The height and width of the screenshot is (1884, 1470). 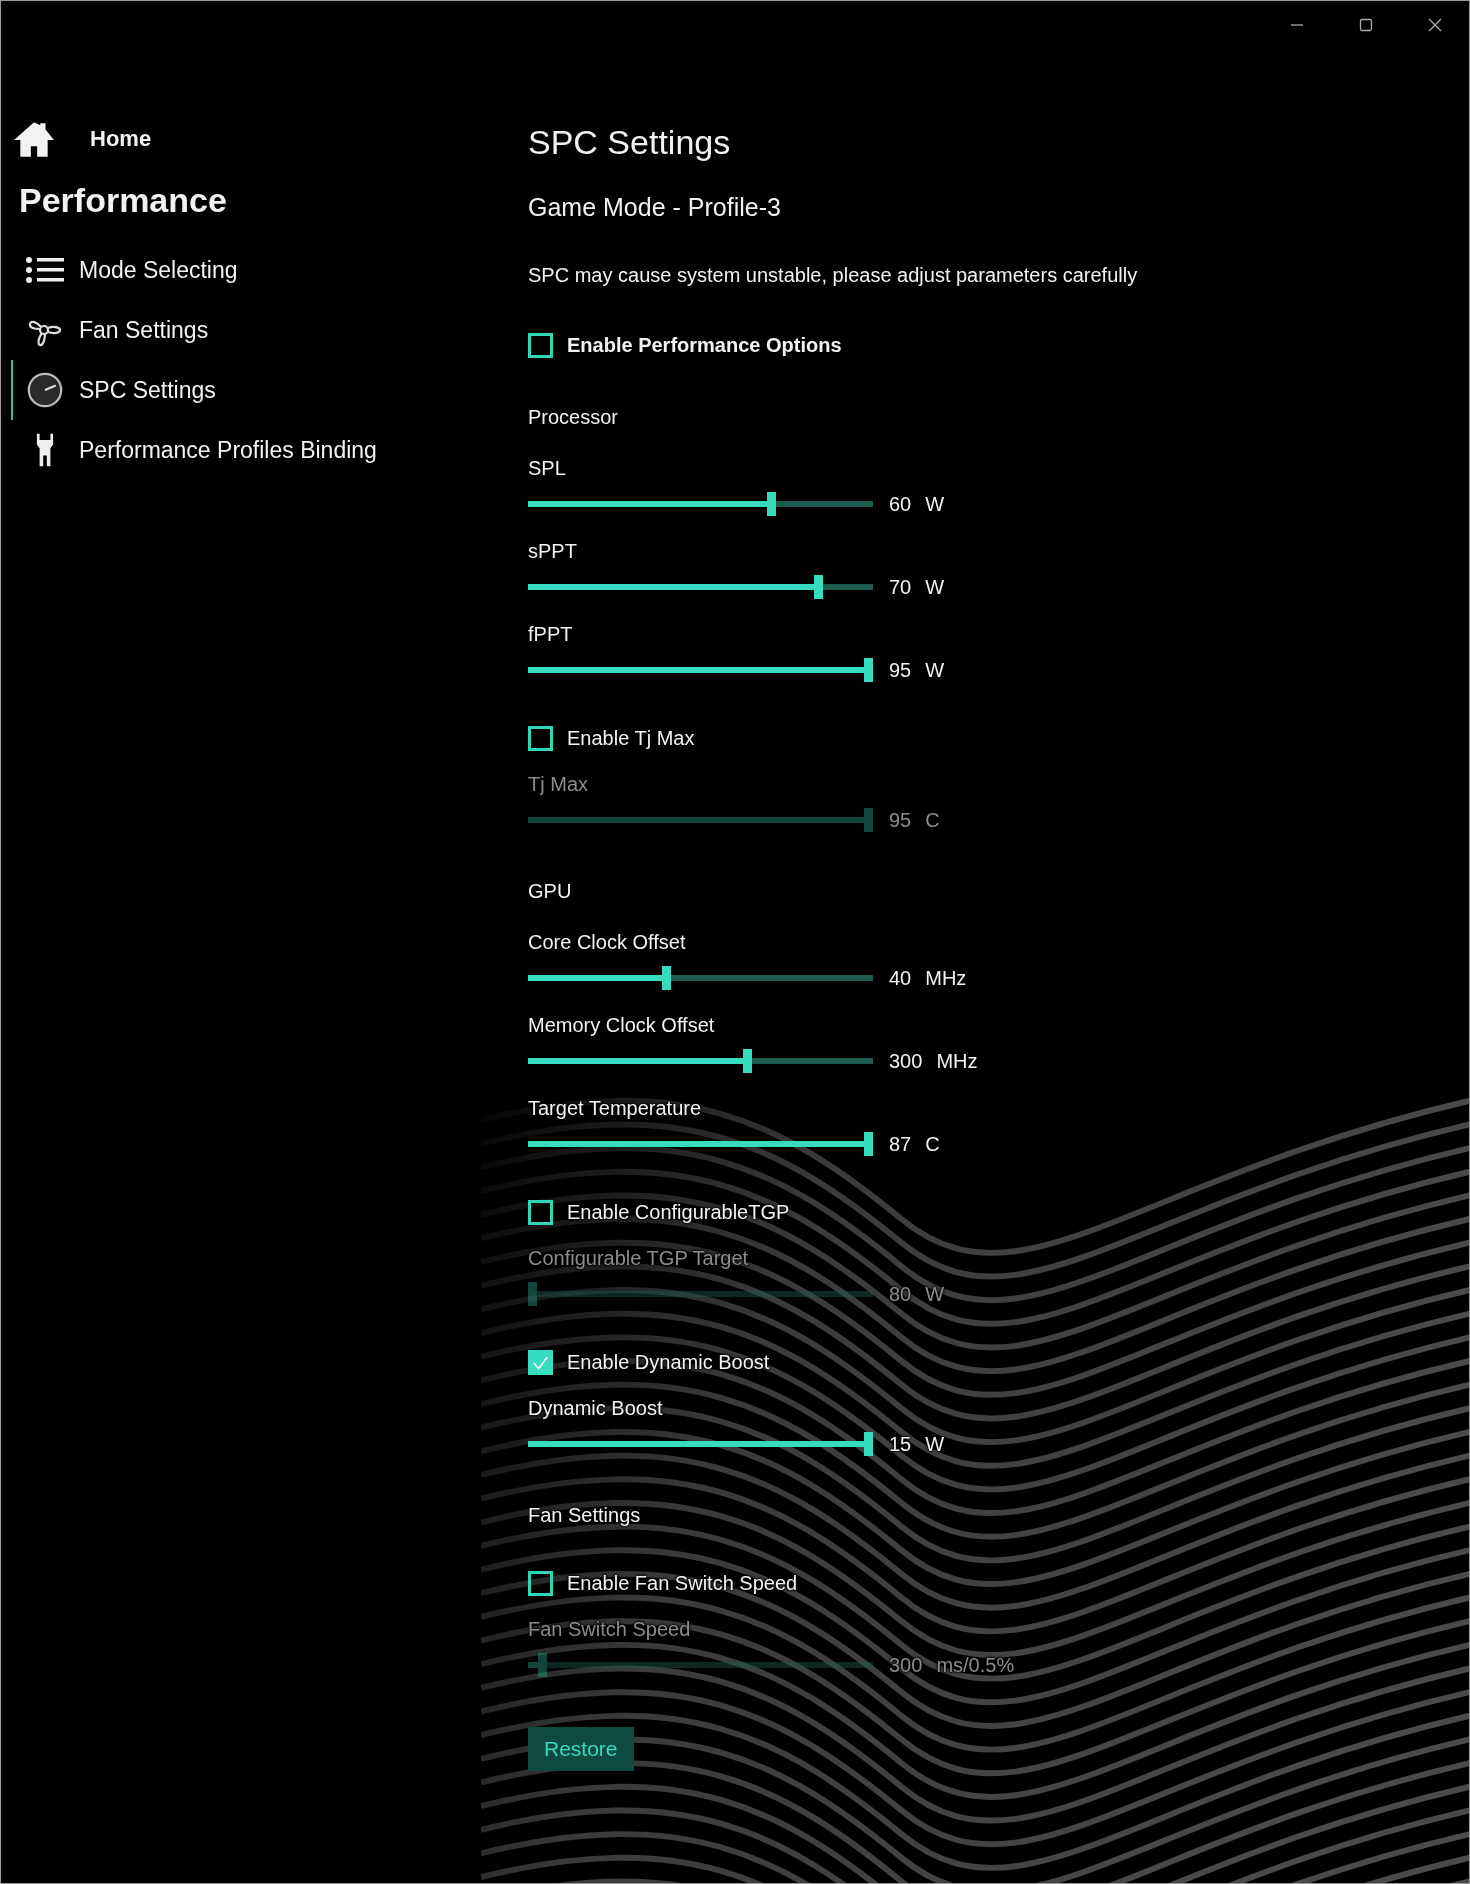 What do you see at coordinates (124, 270) in the screenshot?
I see `nav-item: Mode Selecting` at bounding box center [124, 270].